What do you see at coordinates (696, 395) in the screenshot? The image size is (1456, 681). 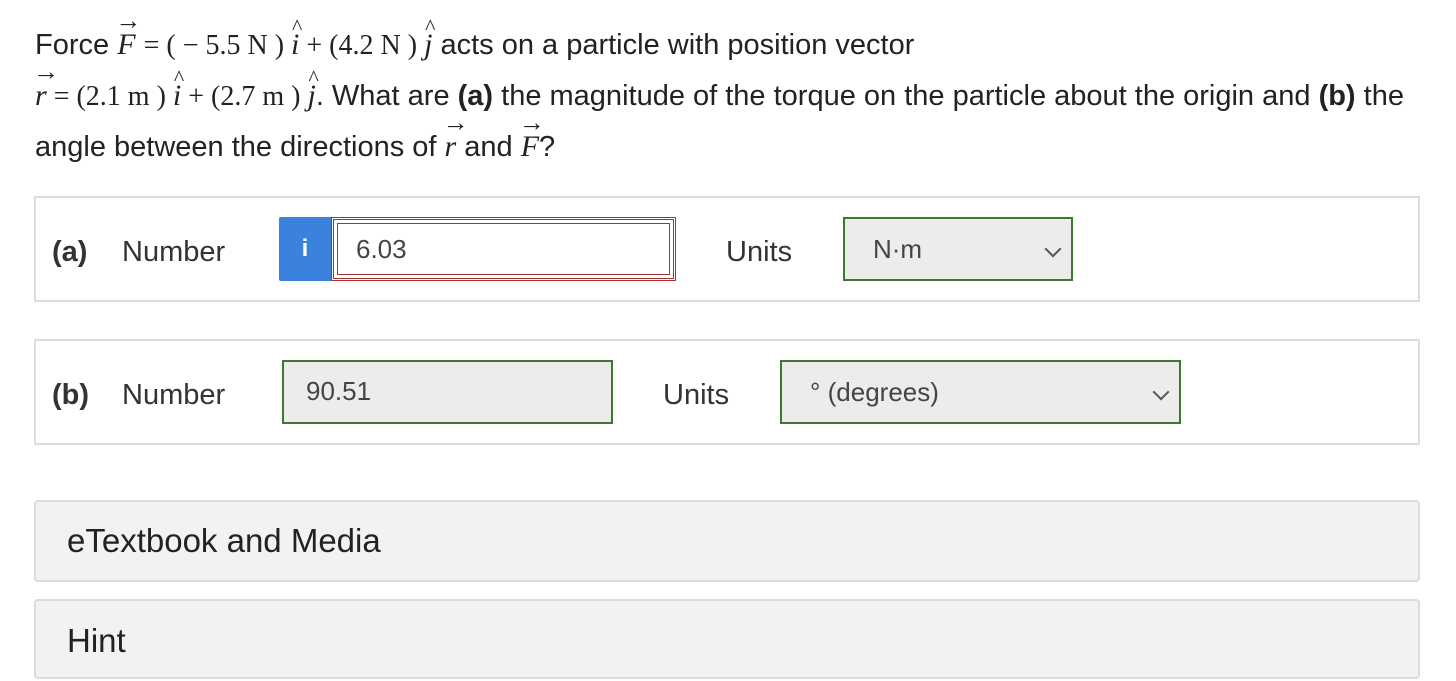 I see `part-b-units-label: Units` at bounding box center [696, 395].